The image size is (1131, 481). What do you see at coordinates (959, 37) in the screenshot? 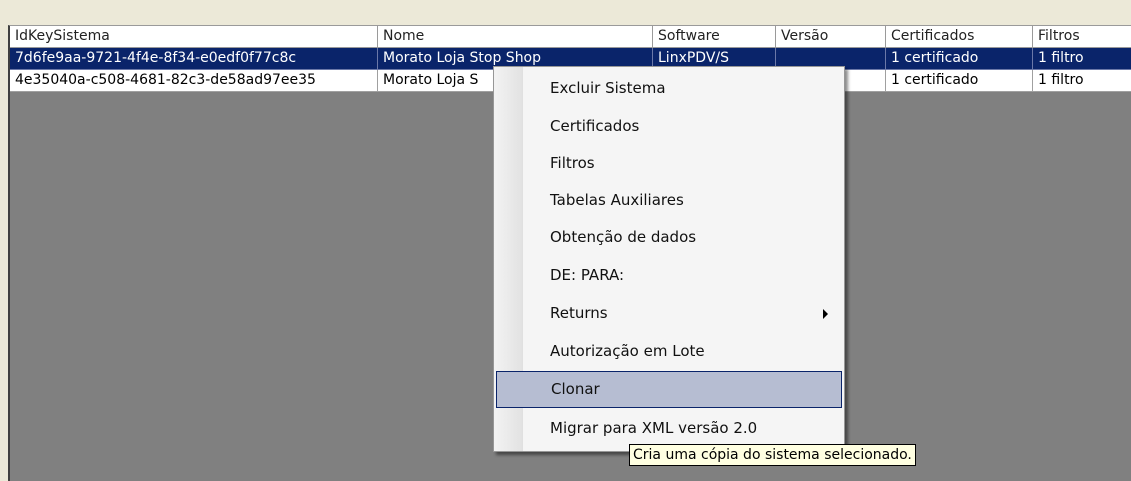
I see `column-header-certificados: Certificados` at bounding box center [959, 37].